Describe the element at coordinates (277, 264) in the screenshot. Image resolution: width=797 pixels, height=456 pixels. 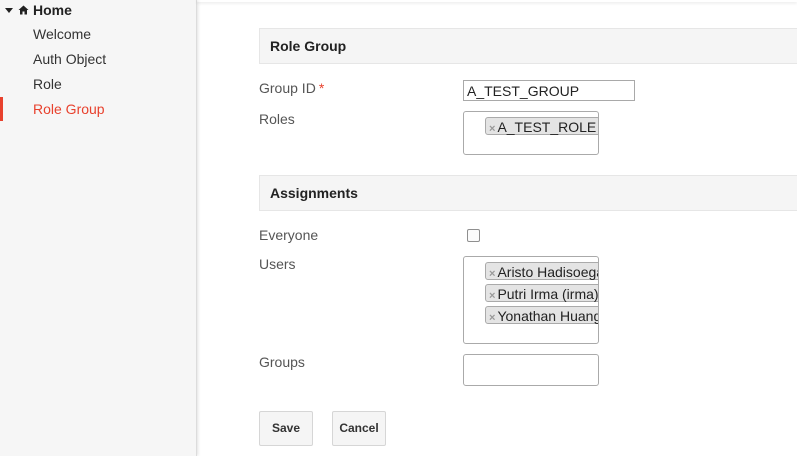
I see `users-label: Users` at that location.